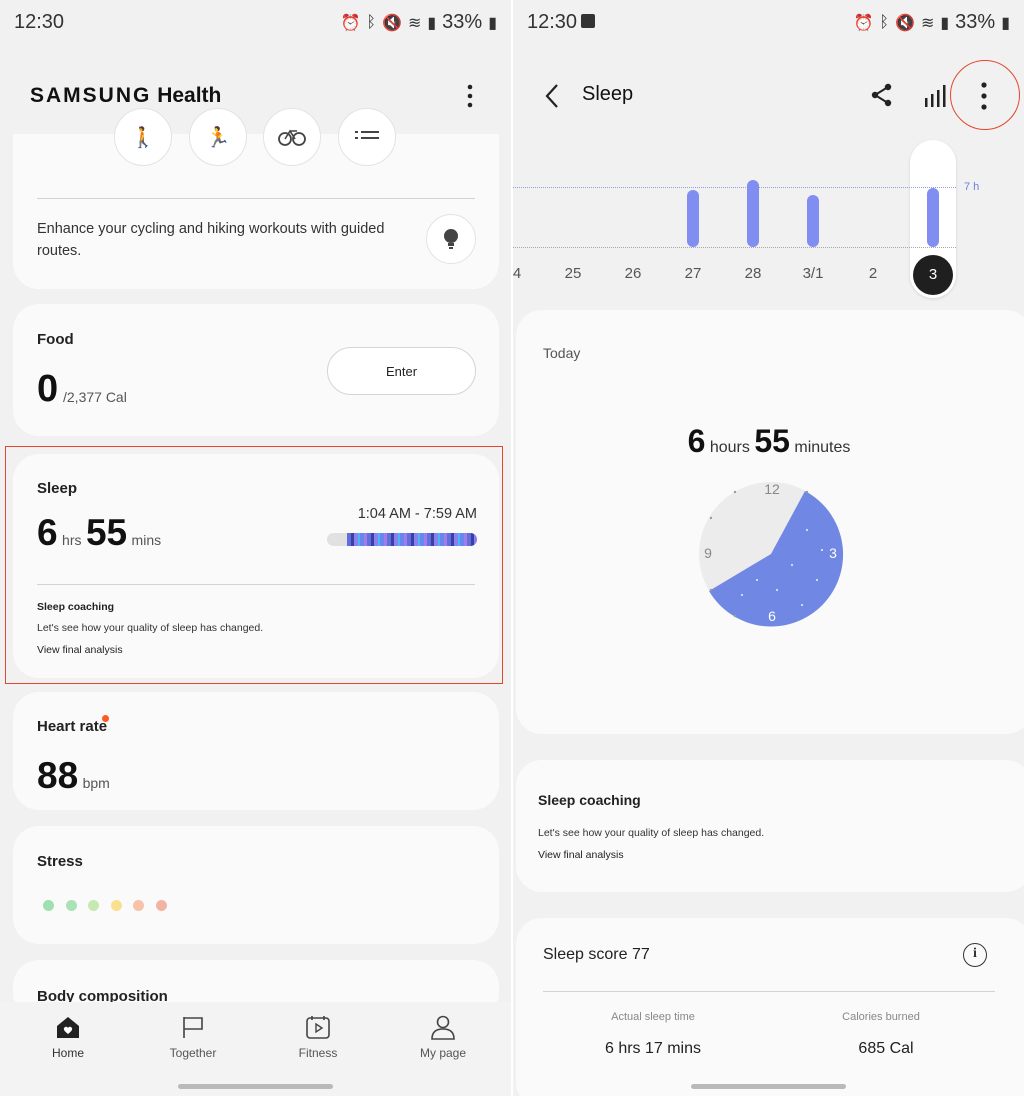 This screenshot has width=1024, height=1096. Describe the element at coordinates (451, 239) in the screenshot. I see `lightbulb-icon` at that location.